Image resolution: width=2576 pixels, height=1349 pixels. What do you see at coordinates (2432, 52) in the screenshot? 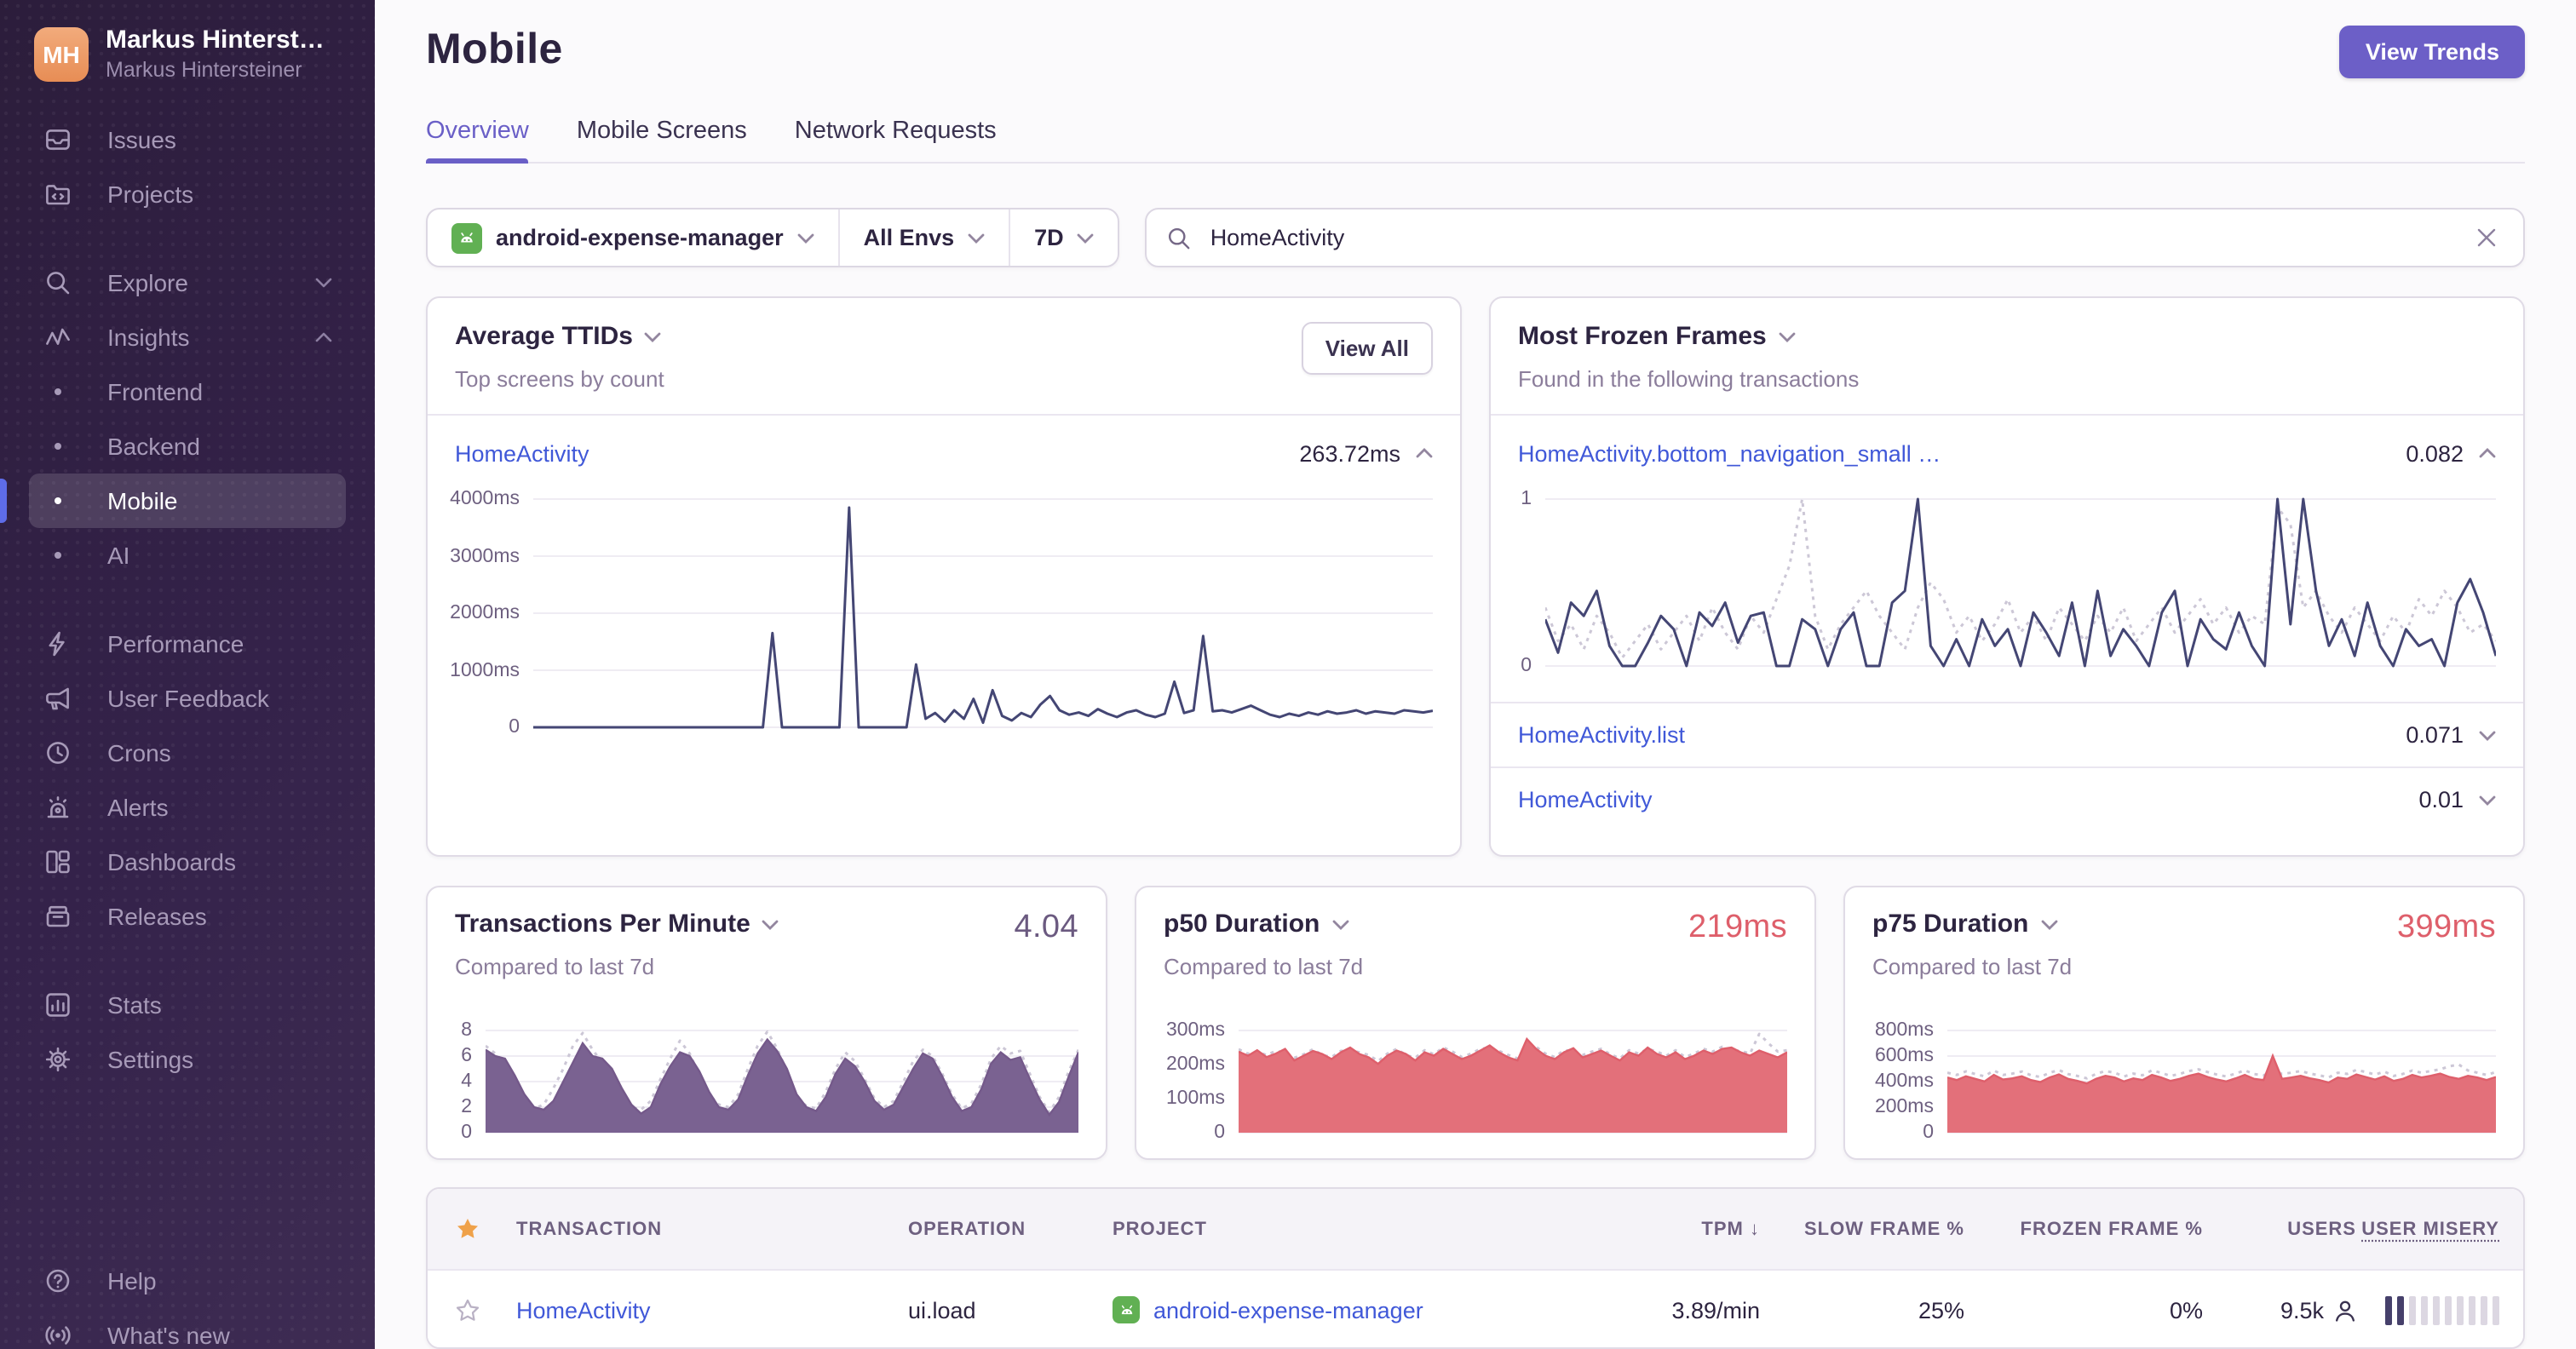
I see `view-trends-button: View Trends` at bounding box center [2432, 52].